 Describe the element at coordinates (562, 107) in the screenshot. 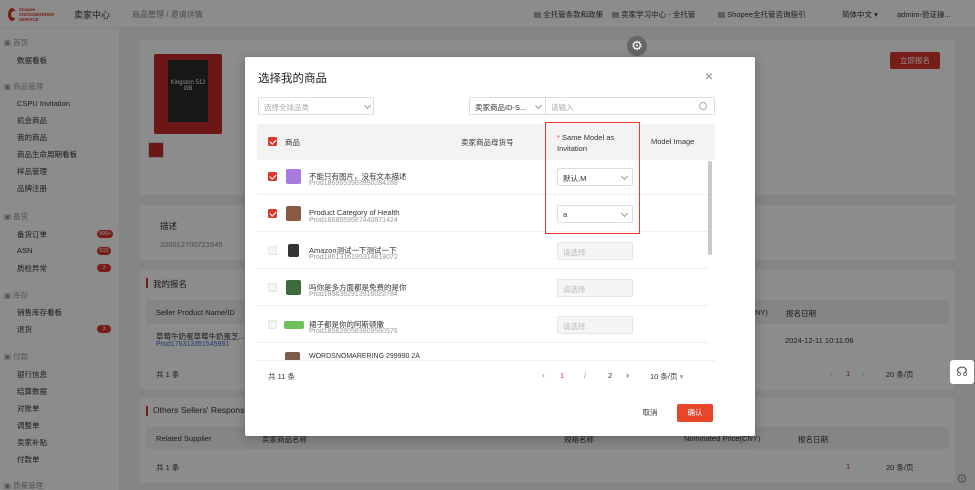

I see `search-input-placeholder: 请输入` at that location.